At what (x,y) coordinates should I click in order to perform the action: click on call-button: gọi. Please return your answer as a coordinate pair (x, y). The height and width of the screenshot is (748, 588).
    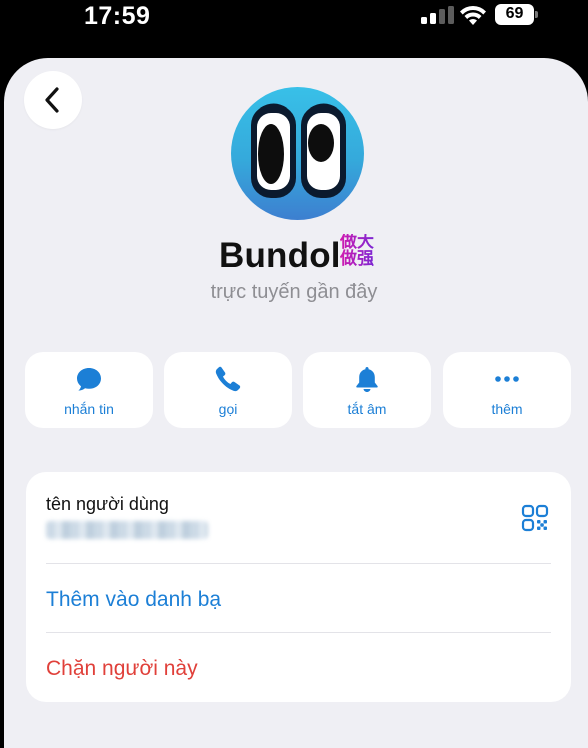
    Looking at the image, I should click on (228, 390).